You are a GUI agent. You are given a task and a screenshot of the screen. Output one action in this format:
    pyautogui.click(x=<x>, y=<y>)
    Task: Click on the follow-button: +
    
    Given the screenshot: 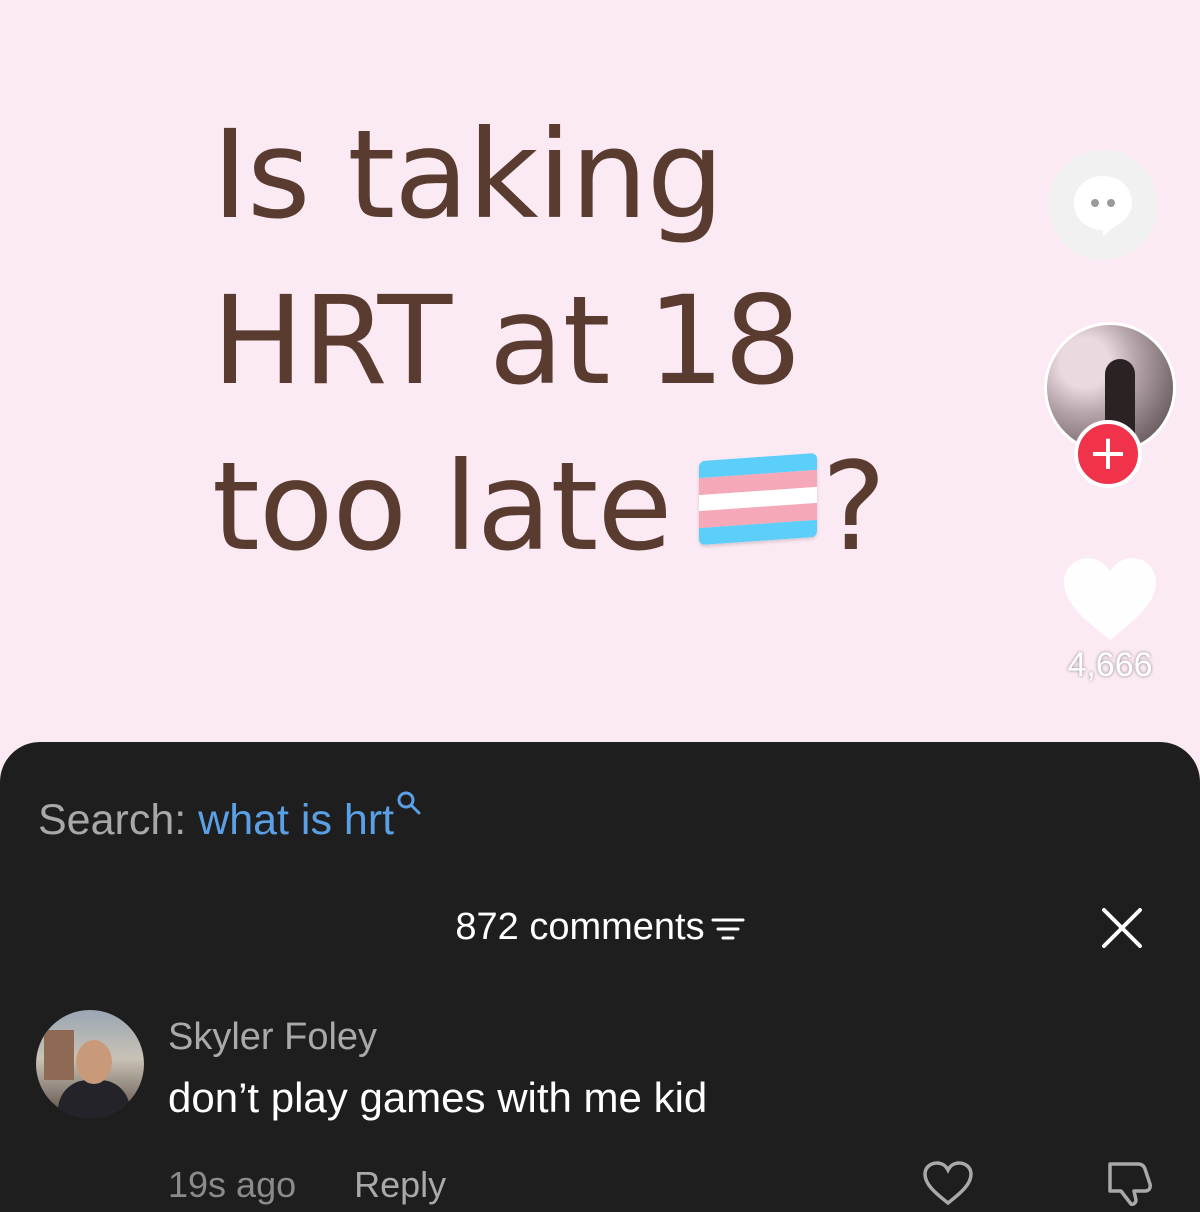 What is the action you would take?
    pyautogui.click(x=1108, y=454)
    